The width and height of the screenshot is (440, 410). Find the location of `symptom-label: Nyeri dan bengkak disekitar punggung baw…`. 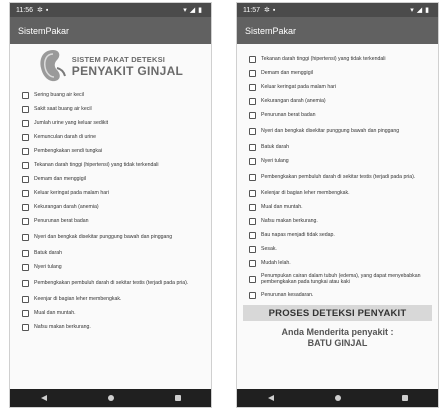

symptom-label: Nyeri dan bengkak disekitar punggung baw… is located at coordinates (103, 237).